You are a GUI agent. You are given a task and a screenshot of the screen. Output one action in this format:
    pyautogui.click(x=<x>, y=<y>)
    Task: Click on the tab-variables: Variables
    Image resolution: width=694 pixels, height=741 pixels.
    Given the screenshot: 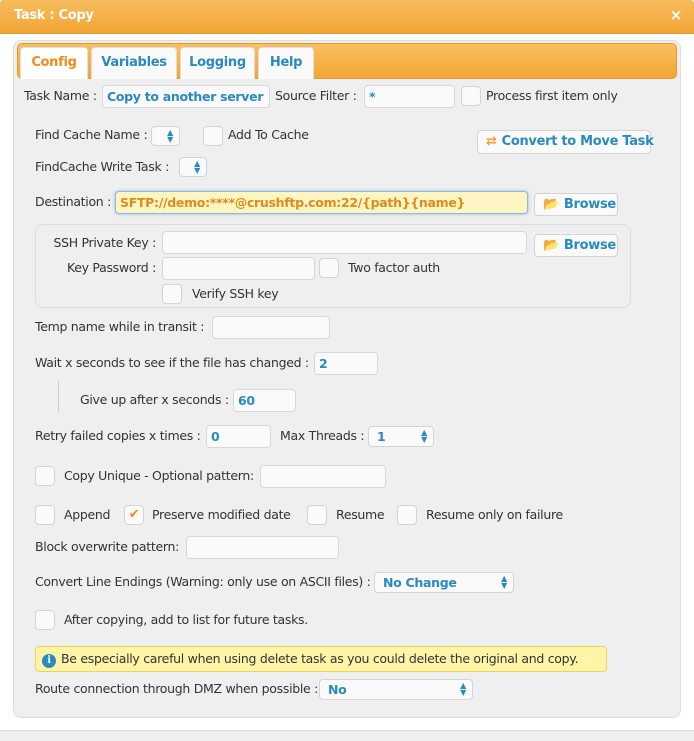 What is the action you would take?
    pyautogui.click(x=134, y=63)
    